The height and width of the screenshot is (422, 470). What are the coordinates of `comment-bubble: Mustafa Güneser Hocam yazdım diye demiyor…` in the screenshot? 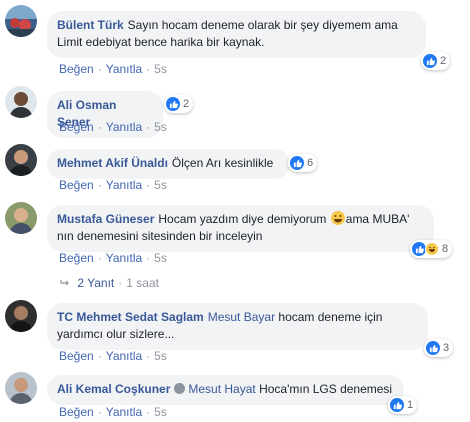 It's located at (240, 228).